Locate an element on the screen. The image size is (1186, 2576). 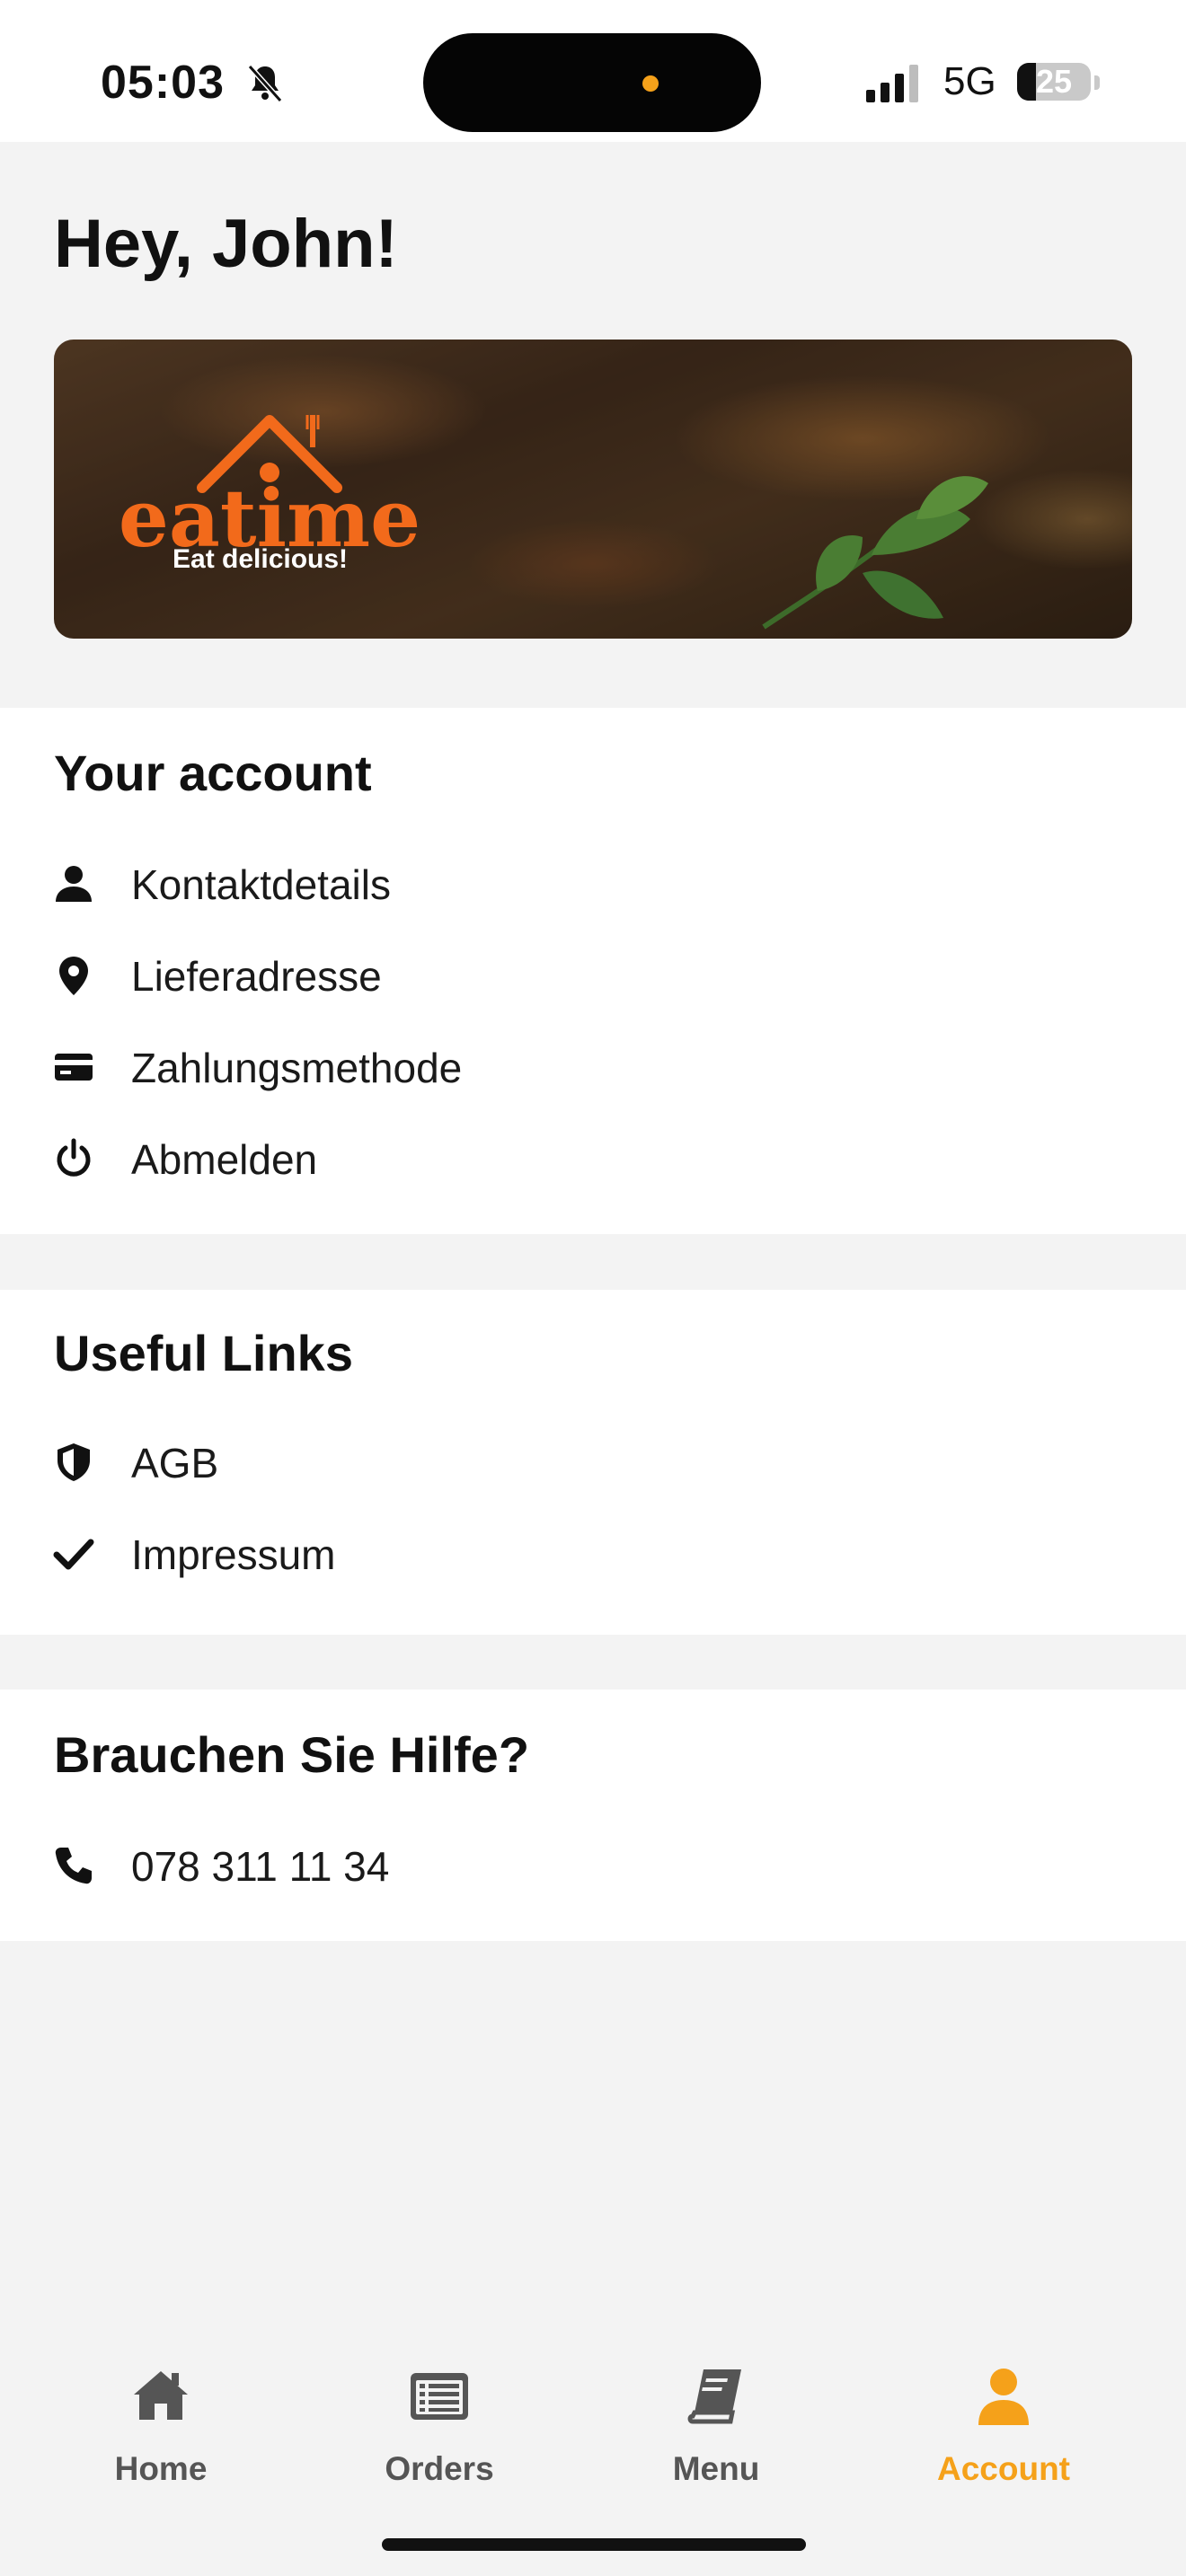
account-item-delivery-address: Lieferadresse is located at coordinates (593, 974).